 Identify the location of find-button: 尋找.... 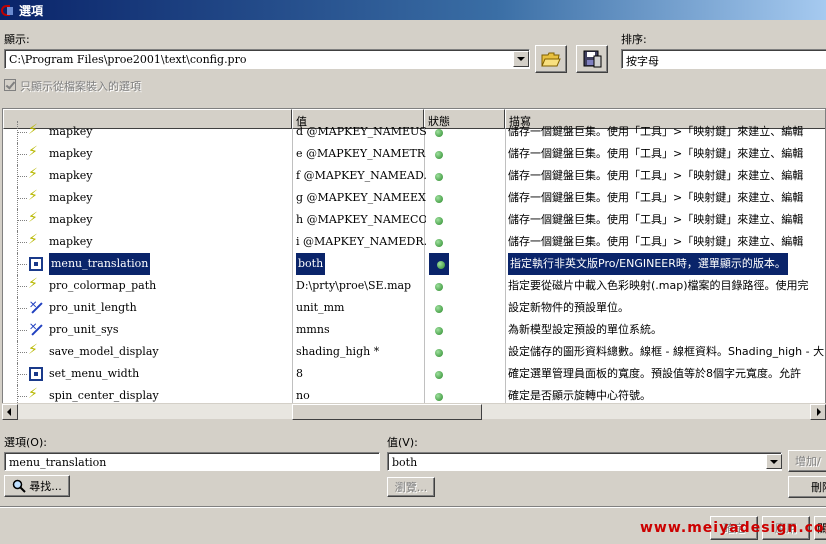
(37, 486).